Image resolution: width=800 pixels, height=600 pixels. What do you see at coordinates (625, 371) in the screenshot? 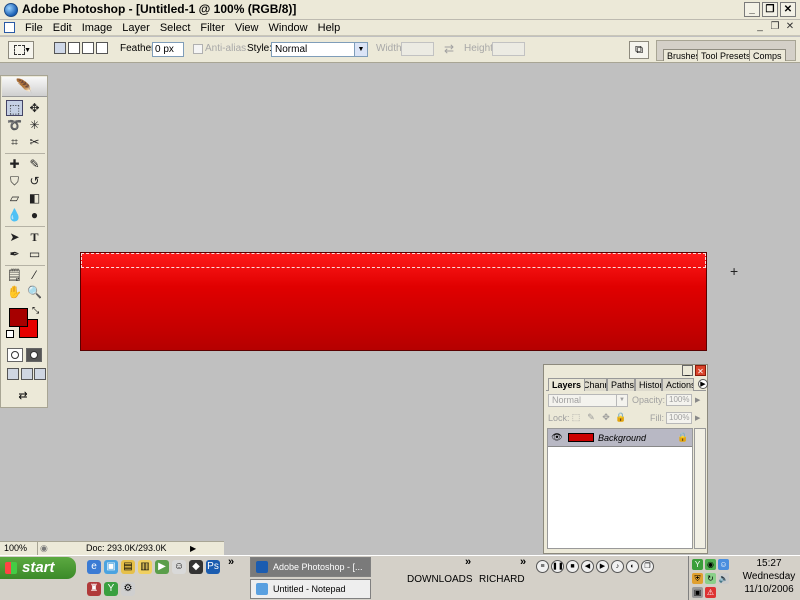
I see `palette-title-bar: _ ✕` at bounding box center [625, 371].